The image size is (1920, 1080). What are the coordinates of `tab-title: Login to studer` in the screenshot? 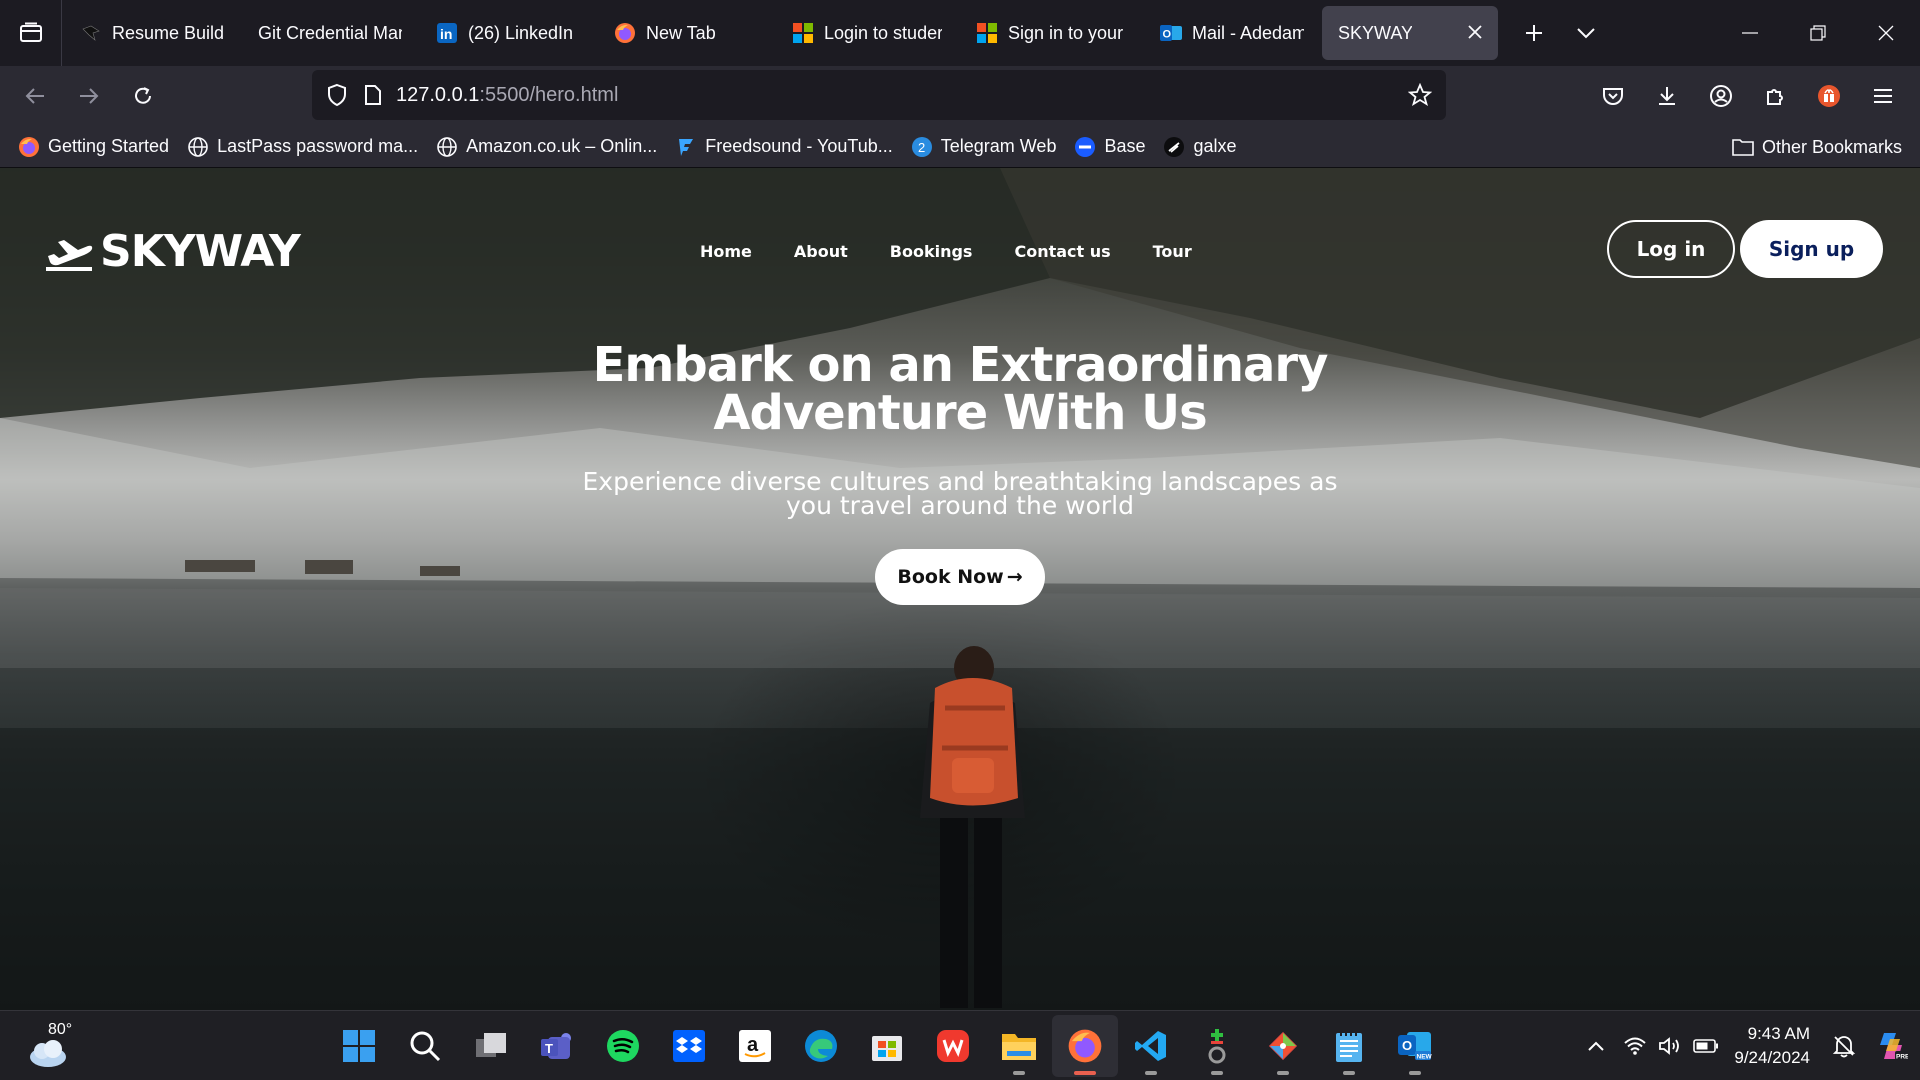 It's located at (883, 32).